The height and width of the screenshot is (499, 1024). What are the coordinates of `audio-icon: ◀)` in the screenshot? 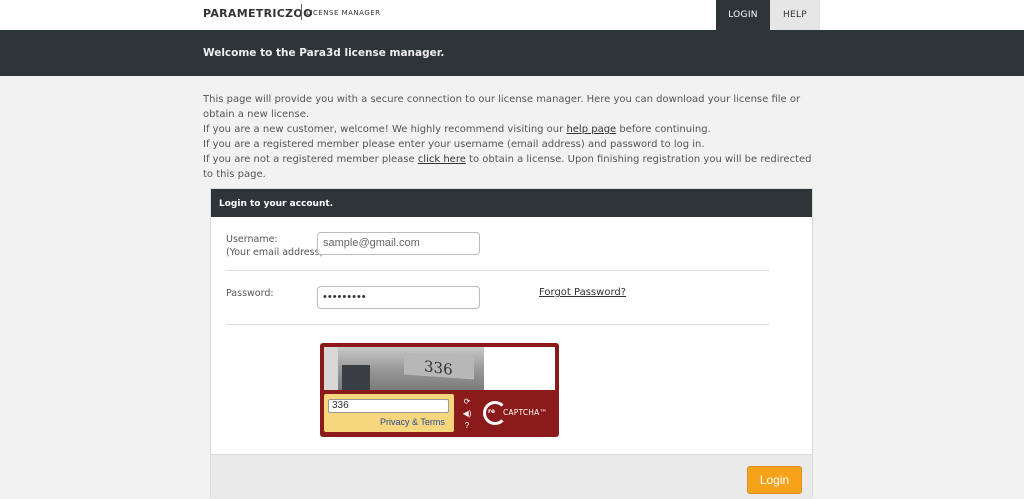 It's located at (467, 413).